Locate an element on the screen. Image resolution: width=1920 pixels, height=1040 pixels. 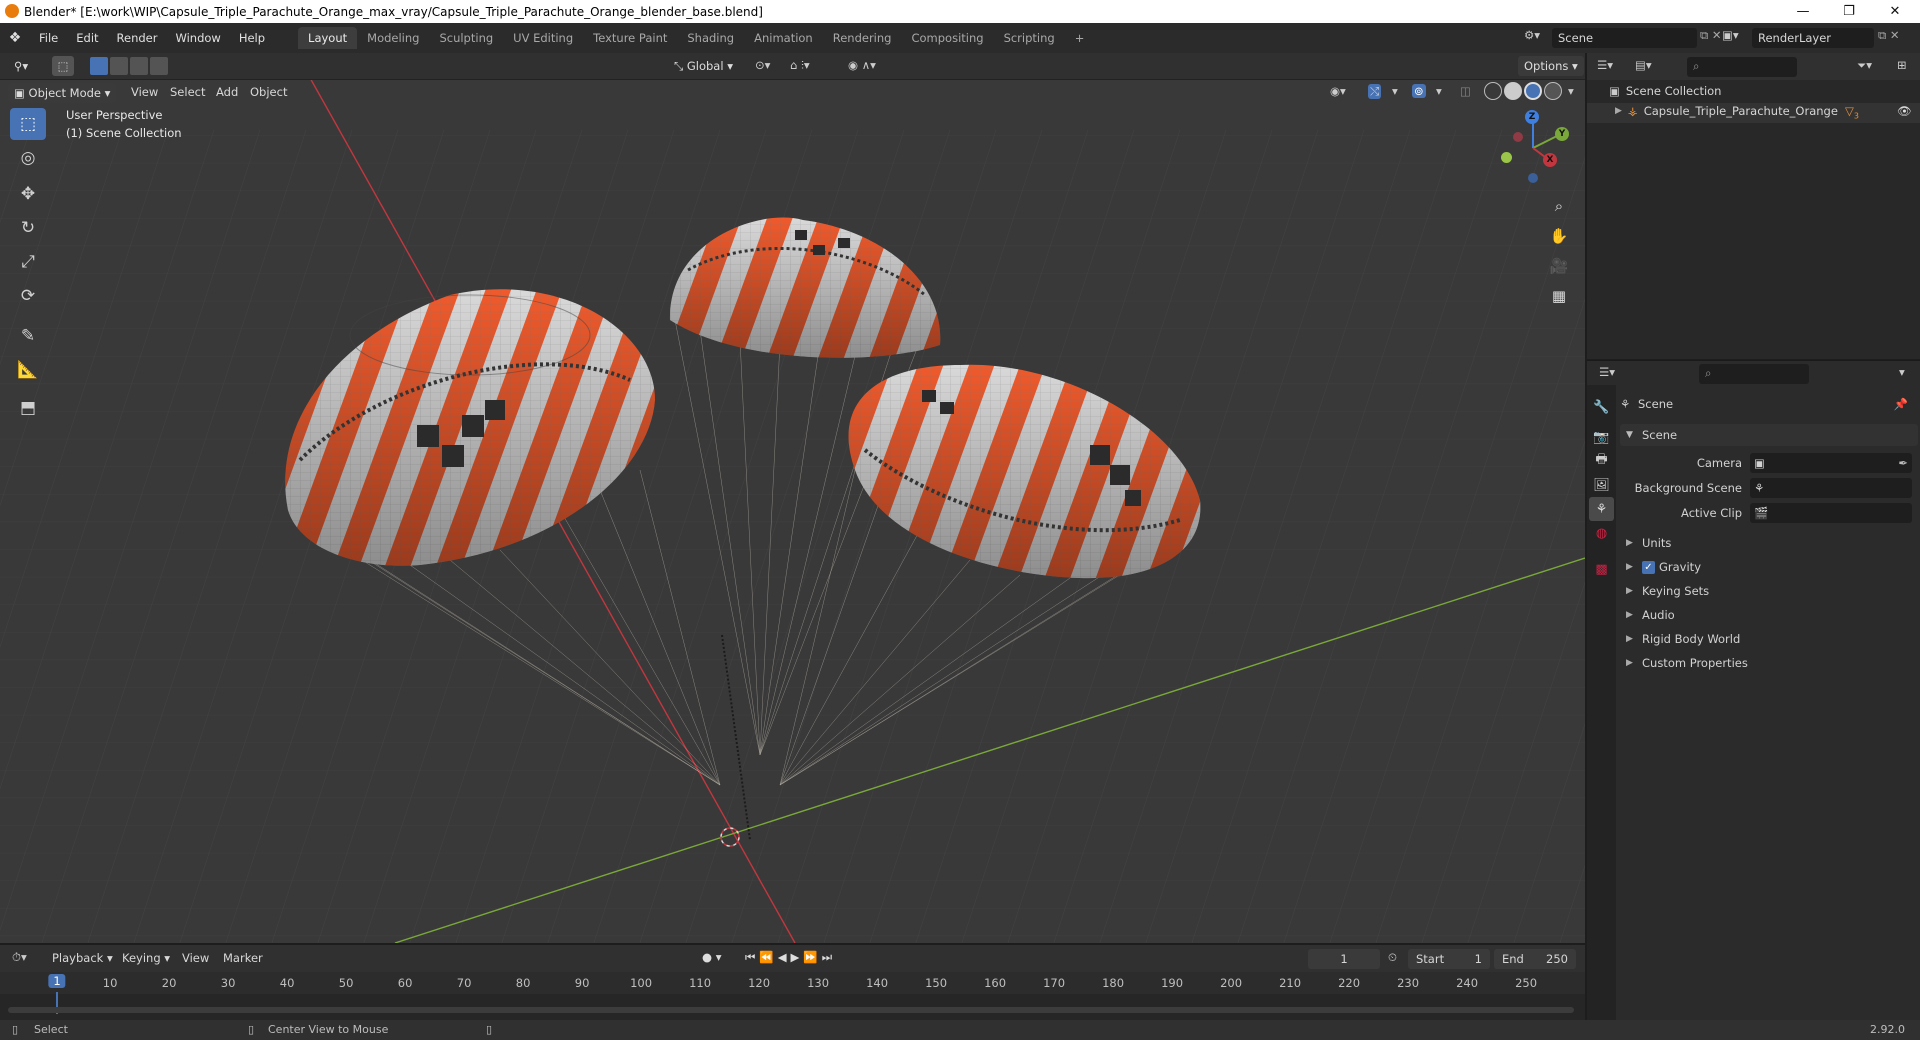
add-workspace-button: + is located at coordinates (1080, 38).